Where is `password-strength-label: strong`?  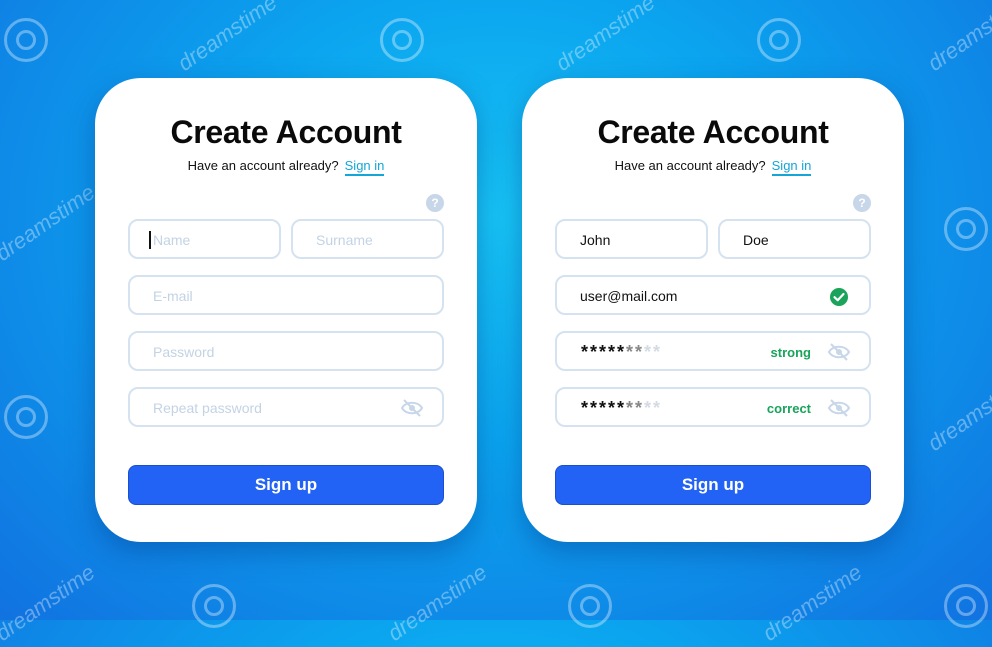 password-strength-label: strong is located at coordinates (790, 352).